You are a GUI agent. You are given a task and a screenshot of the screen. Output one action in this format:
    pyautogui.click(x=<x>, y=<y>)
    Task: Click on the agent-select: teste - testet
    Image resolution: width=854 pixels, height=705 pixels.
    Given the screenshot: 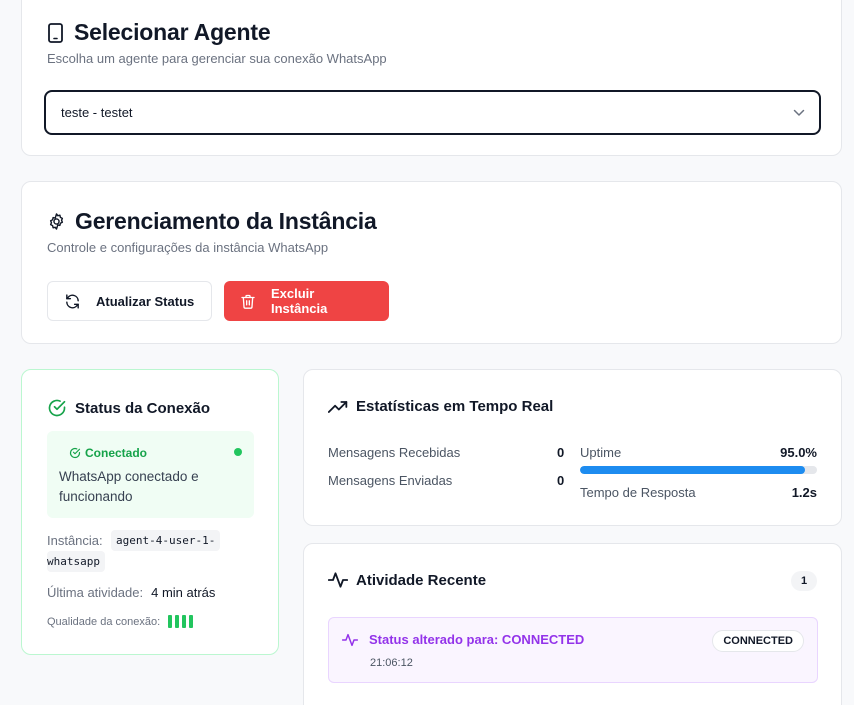 What is the action you would take?
    pyautogui.click(x=432, y=112)
    